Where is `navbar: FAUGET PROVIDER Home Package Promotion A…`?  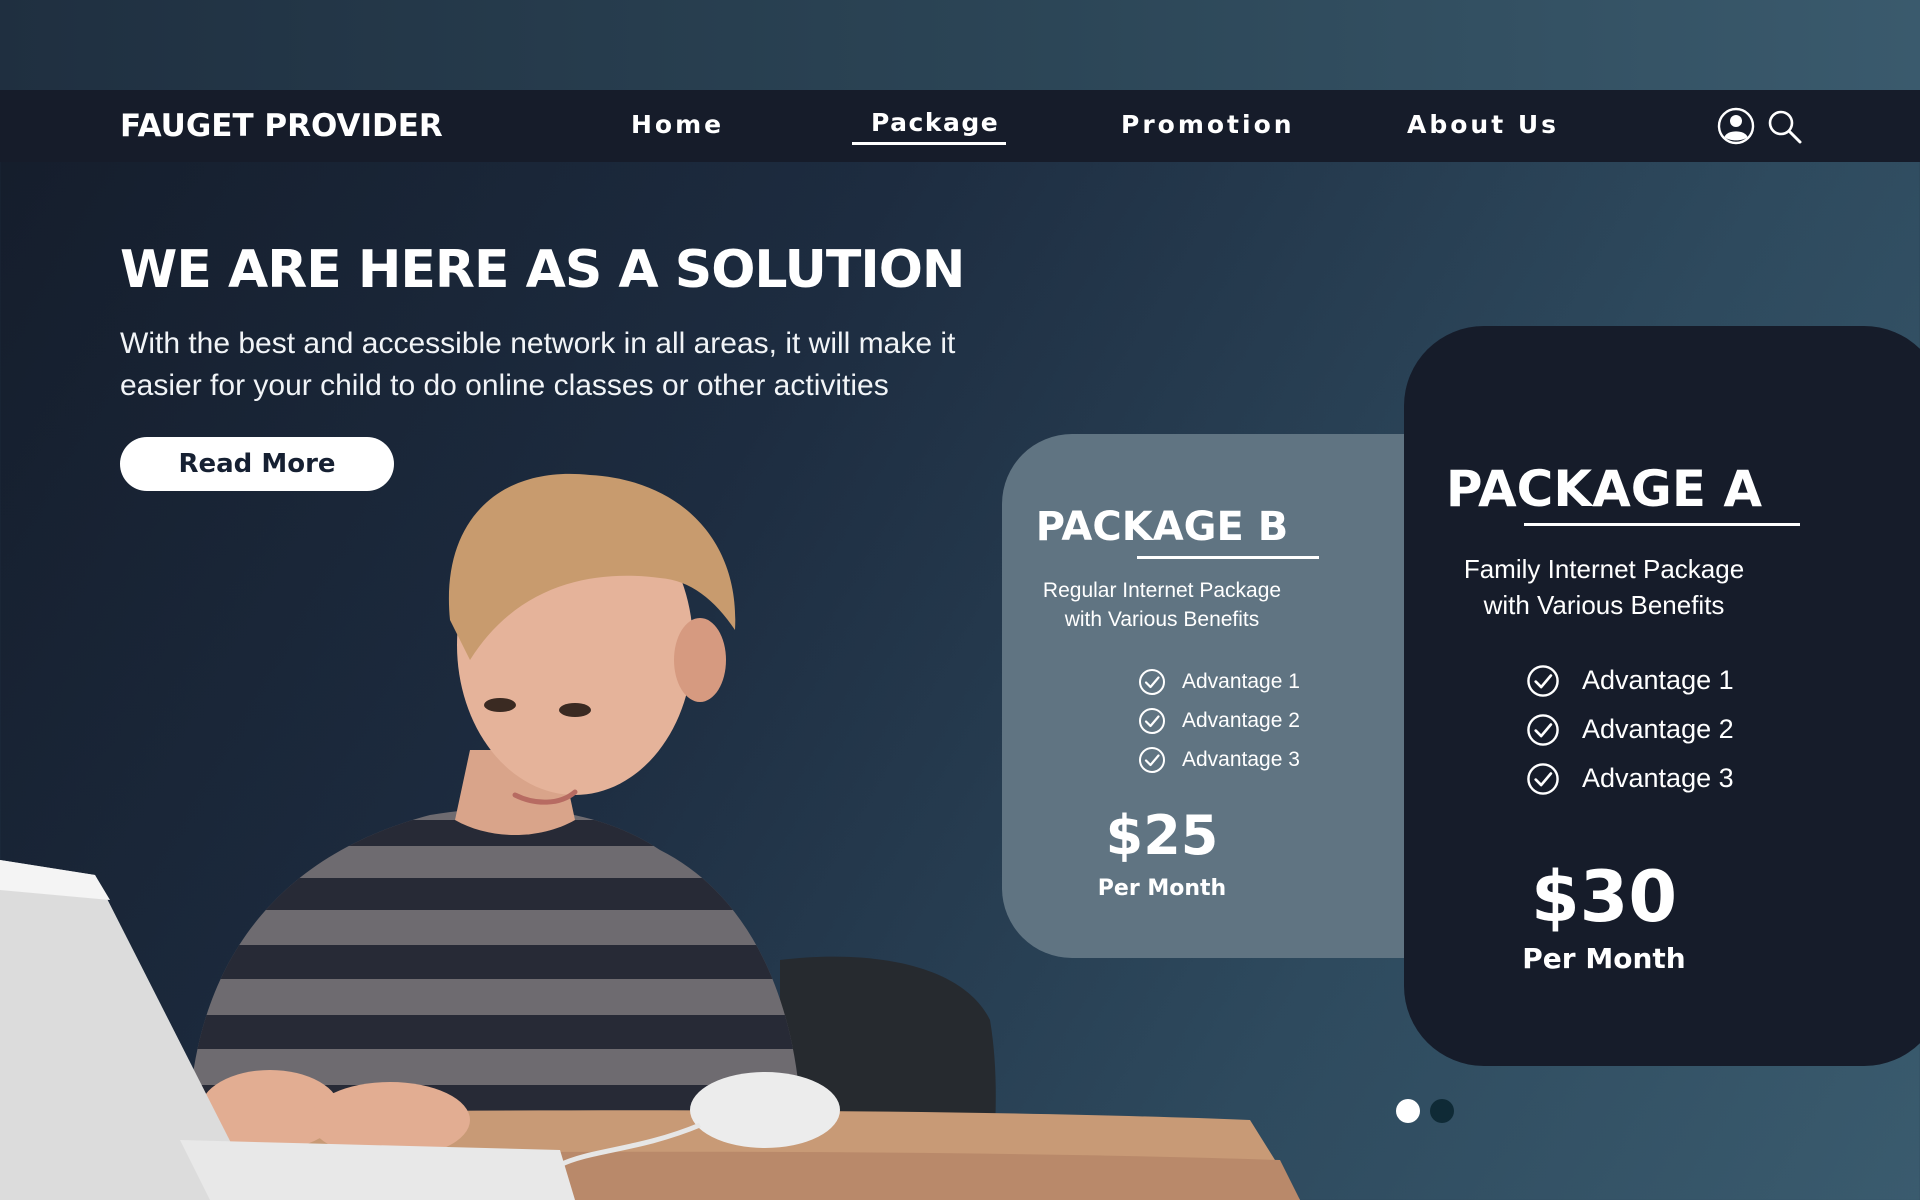 navbar: FAUGET PROVIDER Home Package Promotion A… is located at coordinates (960, 126).